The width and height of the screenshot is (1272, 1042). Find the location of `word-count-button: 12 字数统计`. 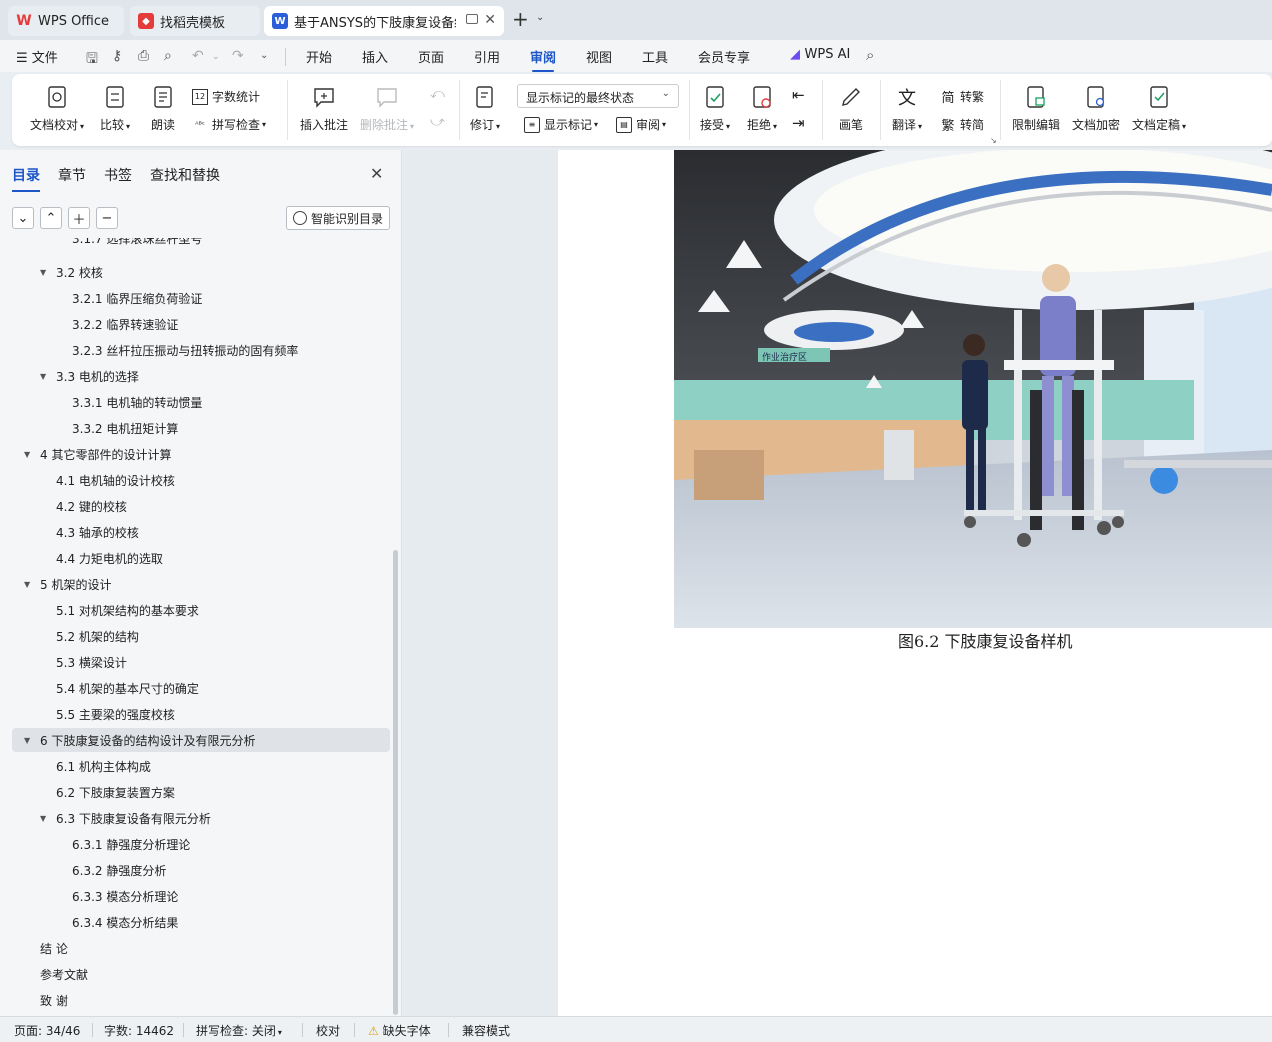

word-count-button: 12 字数统计 is located at coordinates (226, 96).